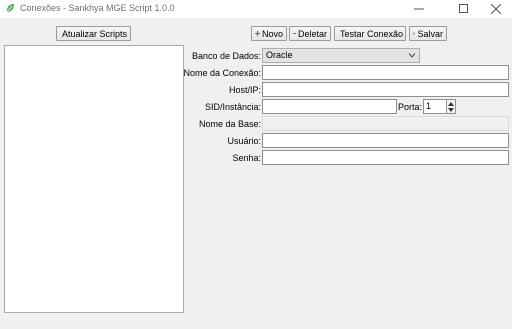  What do you see at coordinates (341, 55) in the screenshot?
I see `database-select: Oracle` at bounding box center [341, 55].